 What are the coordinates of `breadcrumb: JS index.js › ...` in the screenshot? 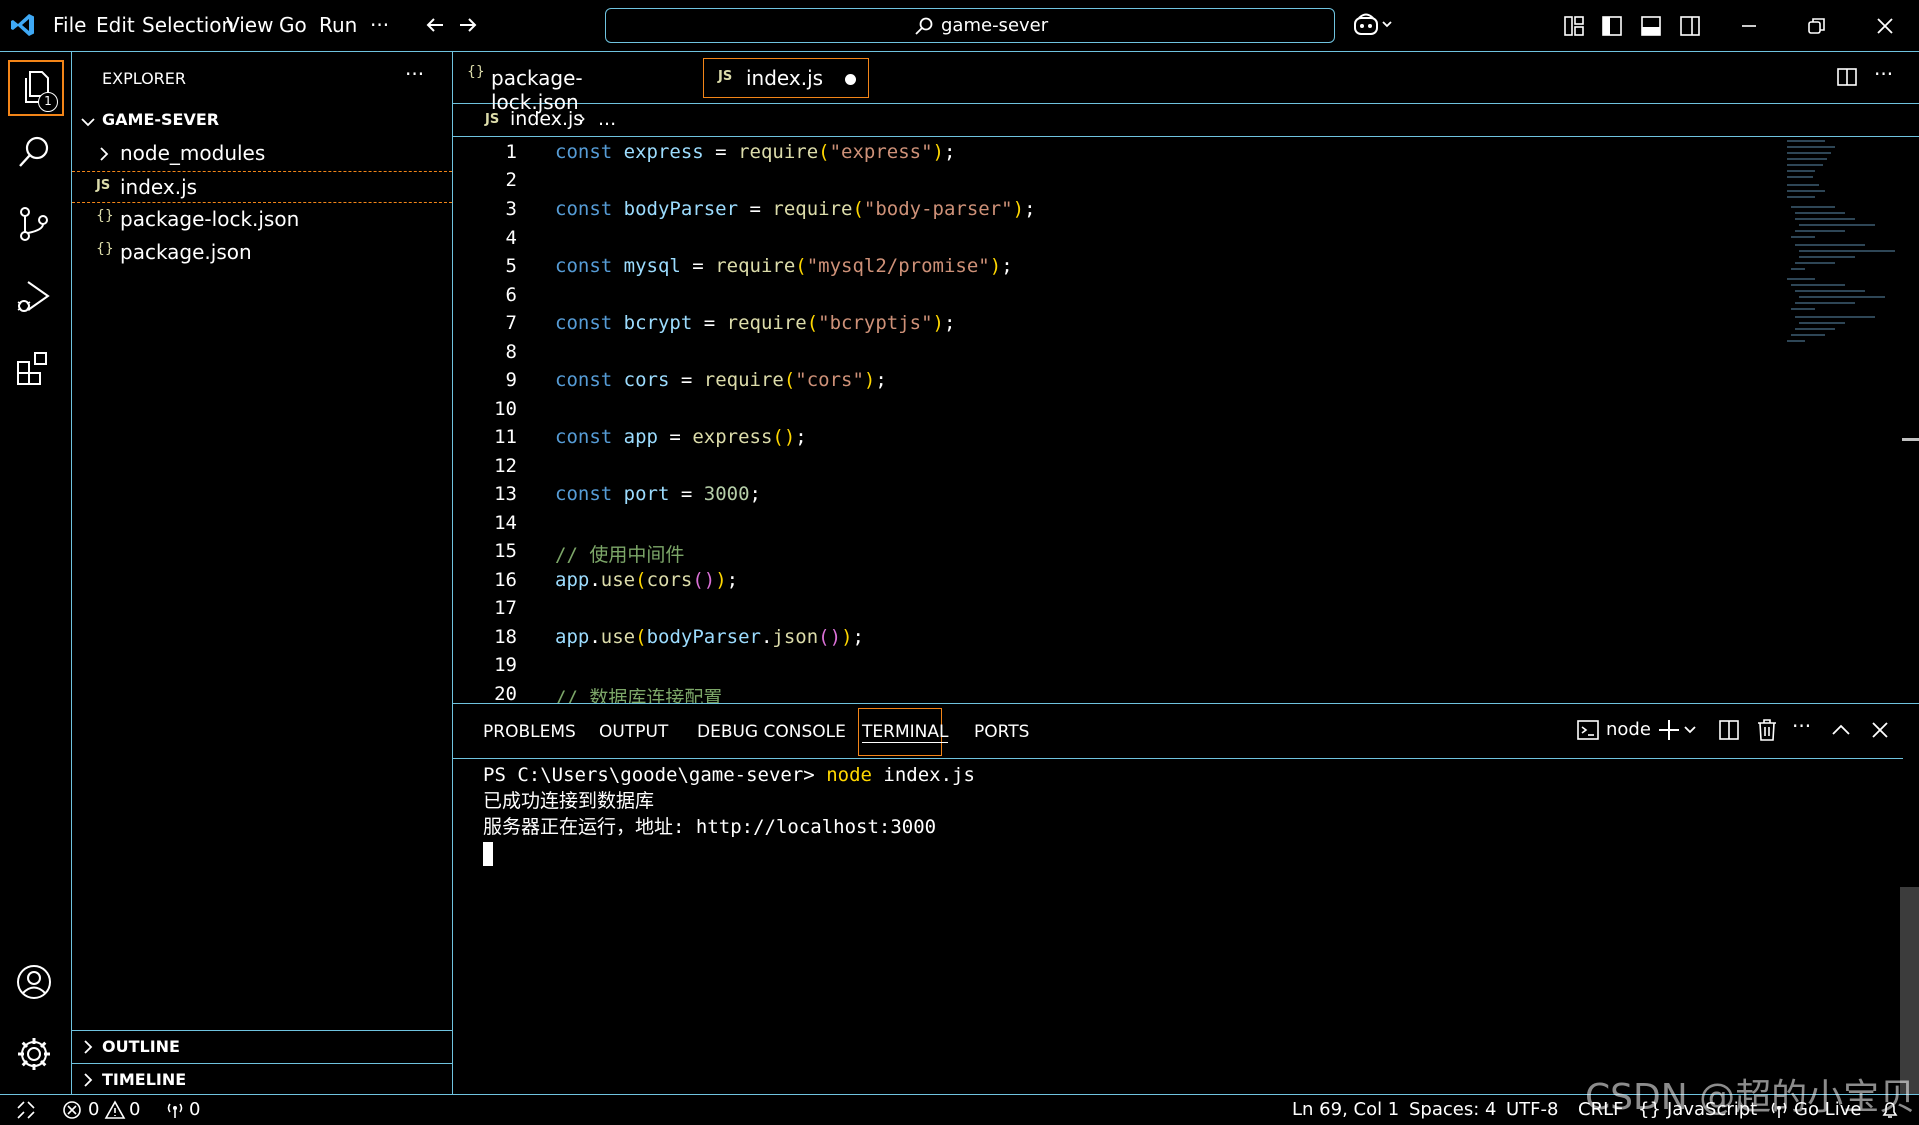 It's located at (1186, 121).